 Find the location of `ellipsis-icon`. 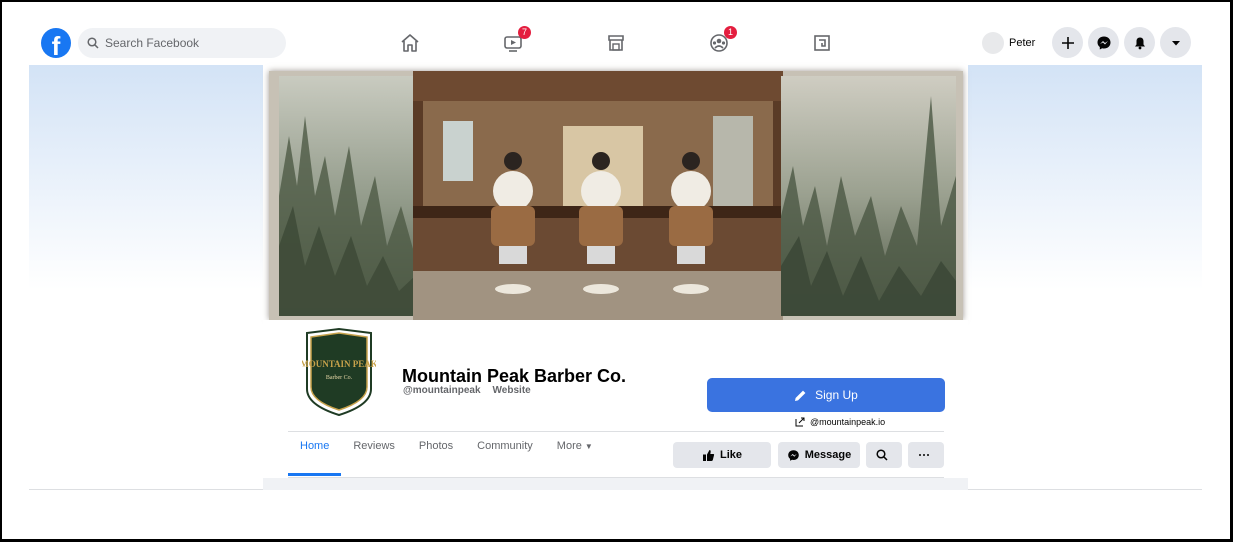

ellipsis-icon is located at coordinates (923, 455).